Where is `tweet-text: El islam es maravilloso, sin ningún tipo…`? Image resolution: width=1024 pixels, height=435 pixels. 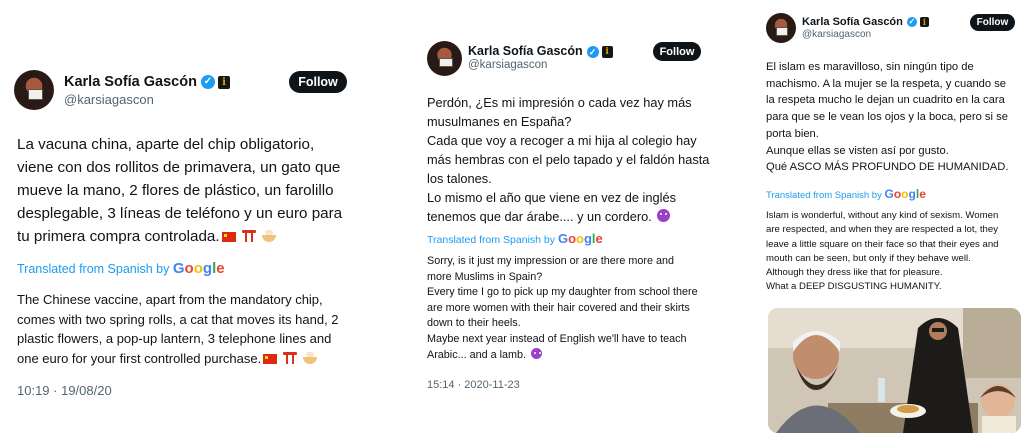
tweet-text: El islam es maravilloso, sin ningún tipo… is located at coordinates (894, 117).